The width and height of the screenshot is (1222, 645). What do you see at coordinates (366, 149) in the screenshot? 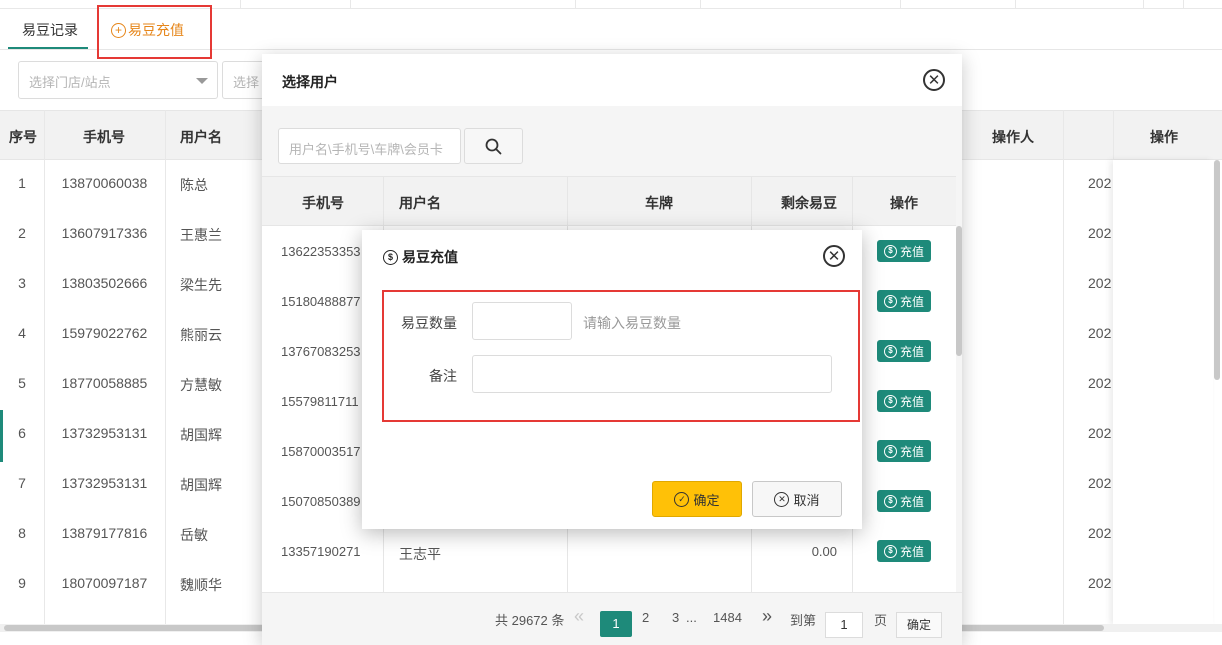
I see `user-search-placeholder: 用户名\手机号\车牌\会员卡` at bounding box center [366, 149].